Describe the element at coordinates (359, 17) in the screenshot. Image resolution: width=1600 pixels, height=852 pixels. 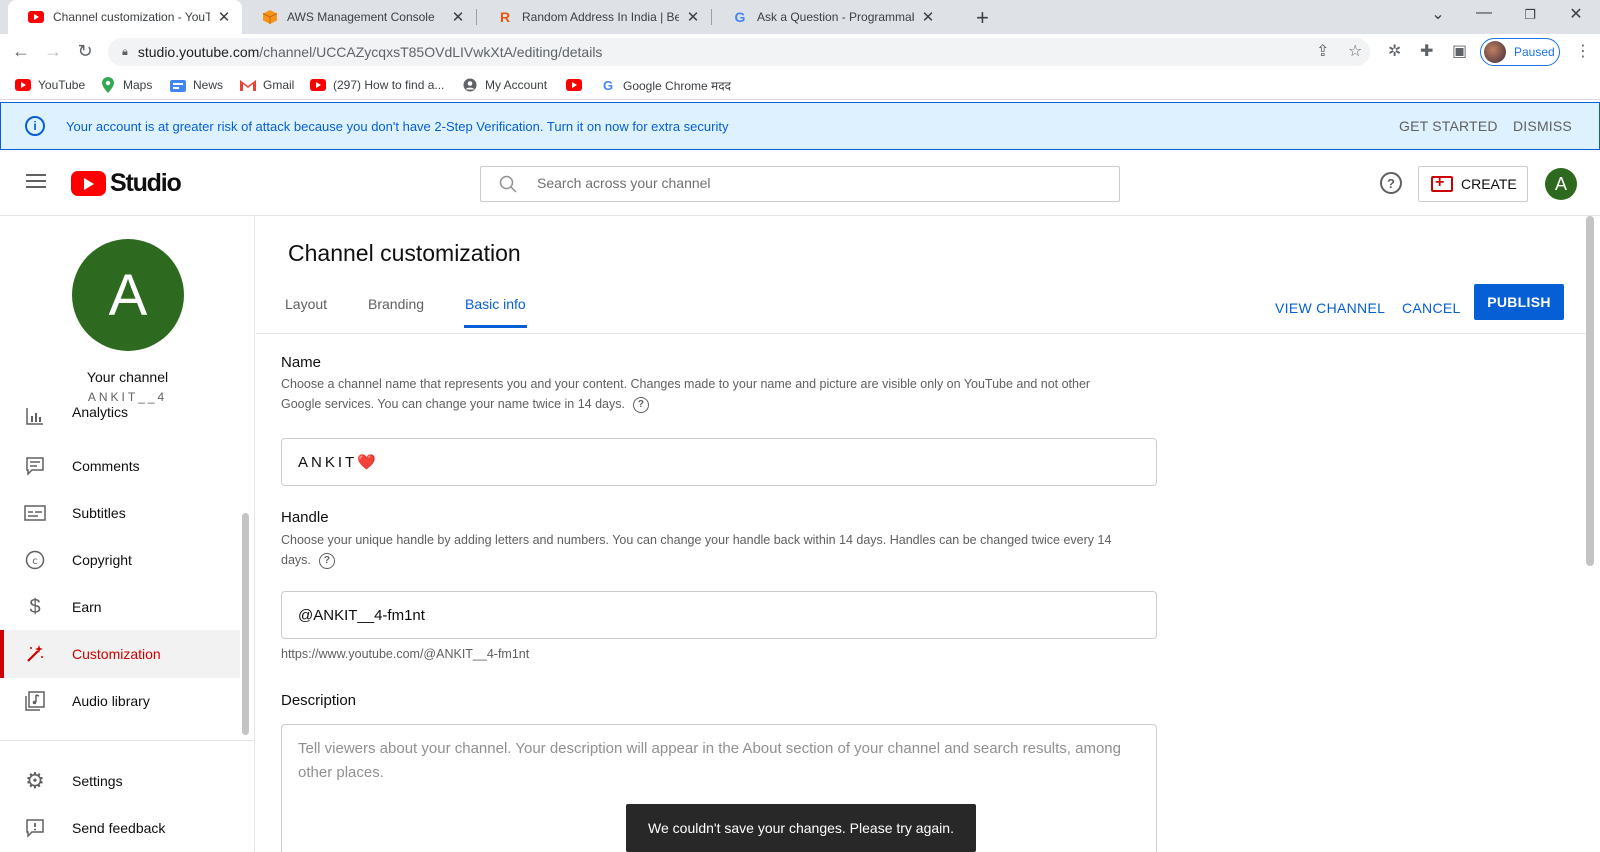
I see `browser-tab-aws: AWS Management Console ✕` at that location.